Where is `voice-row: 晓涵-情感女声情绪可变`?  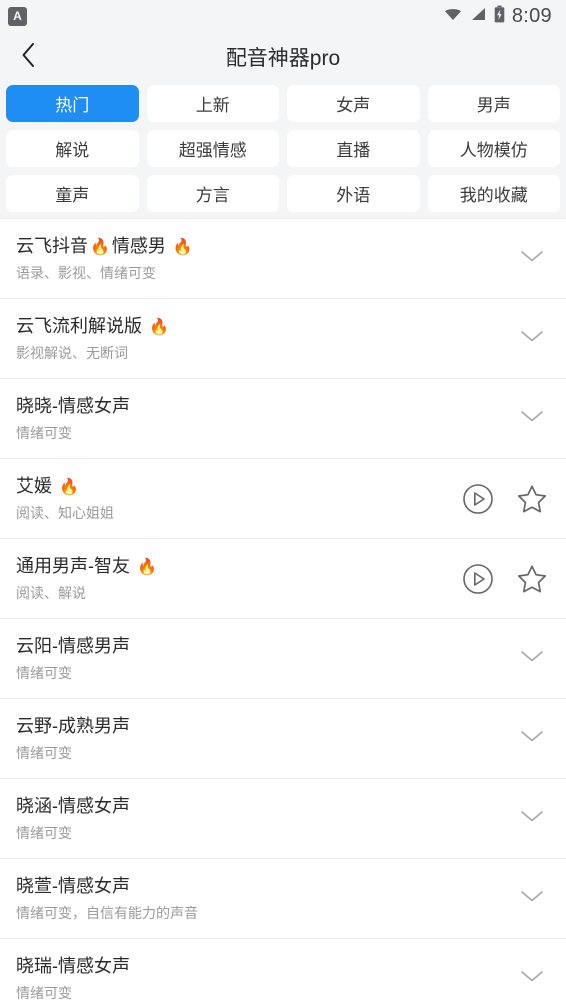
voice-row: 晓涵-情感女声情绪可变 is located at coordinates (283, 819).